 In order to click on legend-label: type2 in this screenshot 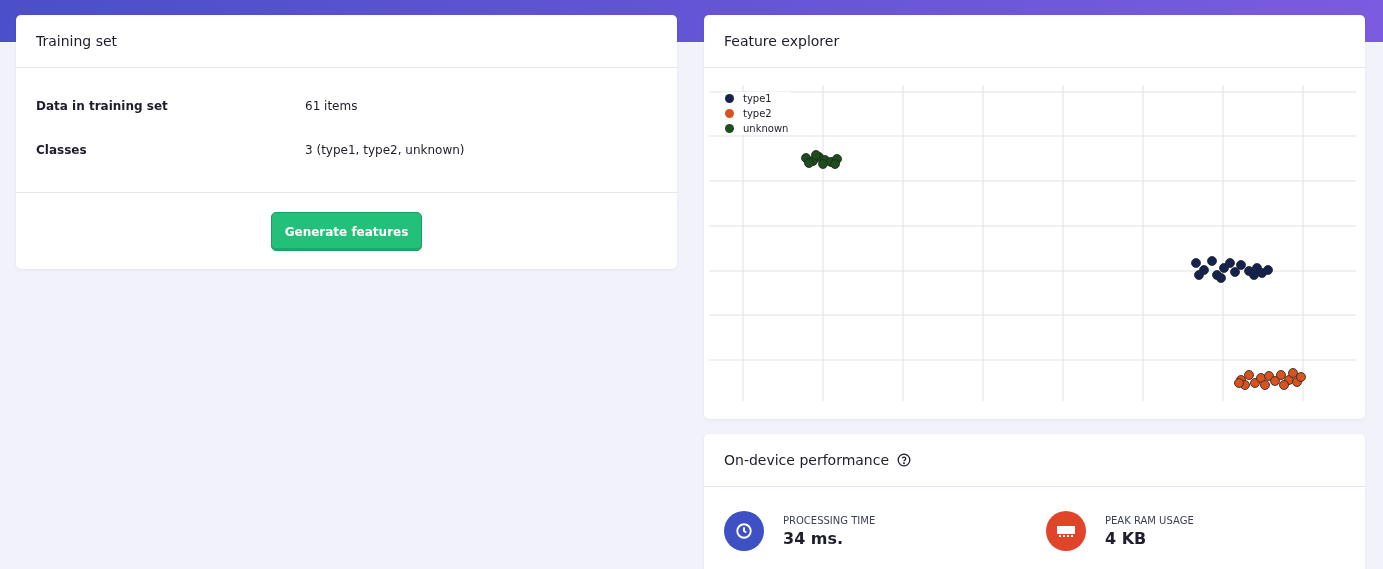, I will do `click(757, 113)`.